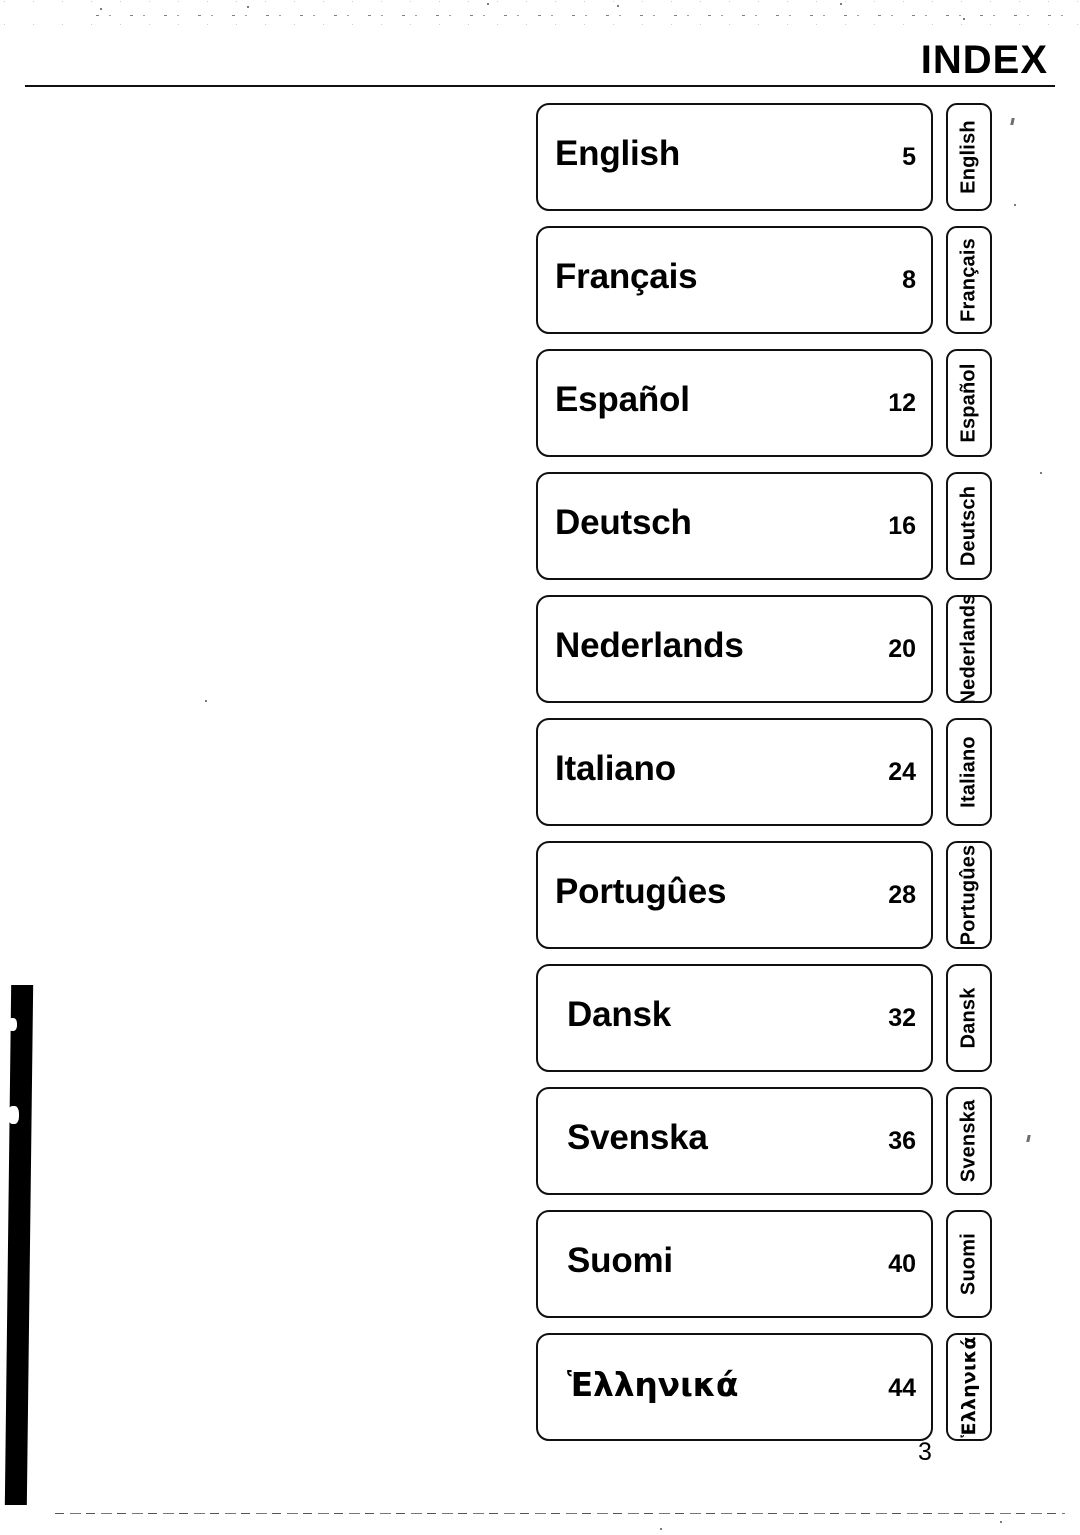  I want to click on page-title: INDEX, so click(984, 60).